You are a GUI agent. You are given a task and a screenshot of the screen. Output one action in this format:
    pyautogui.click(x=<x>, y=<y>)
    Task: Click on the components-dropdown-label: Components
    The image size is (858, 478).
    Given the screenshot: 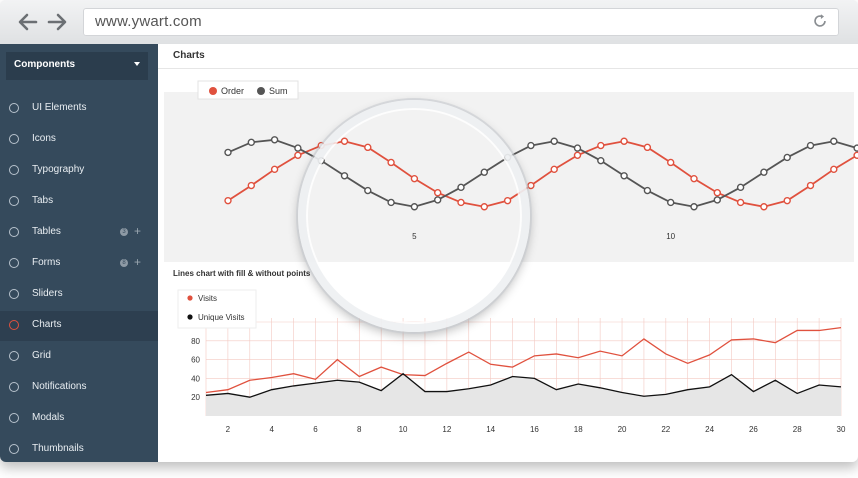 What is the action you would take?
    pyautogui.click(x=45, y=64)
    